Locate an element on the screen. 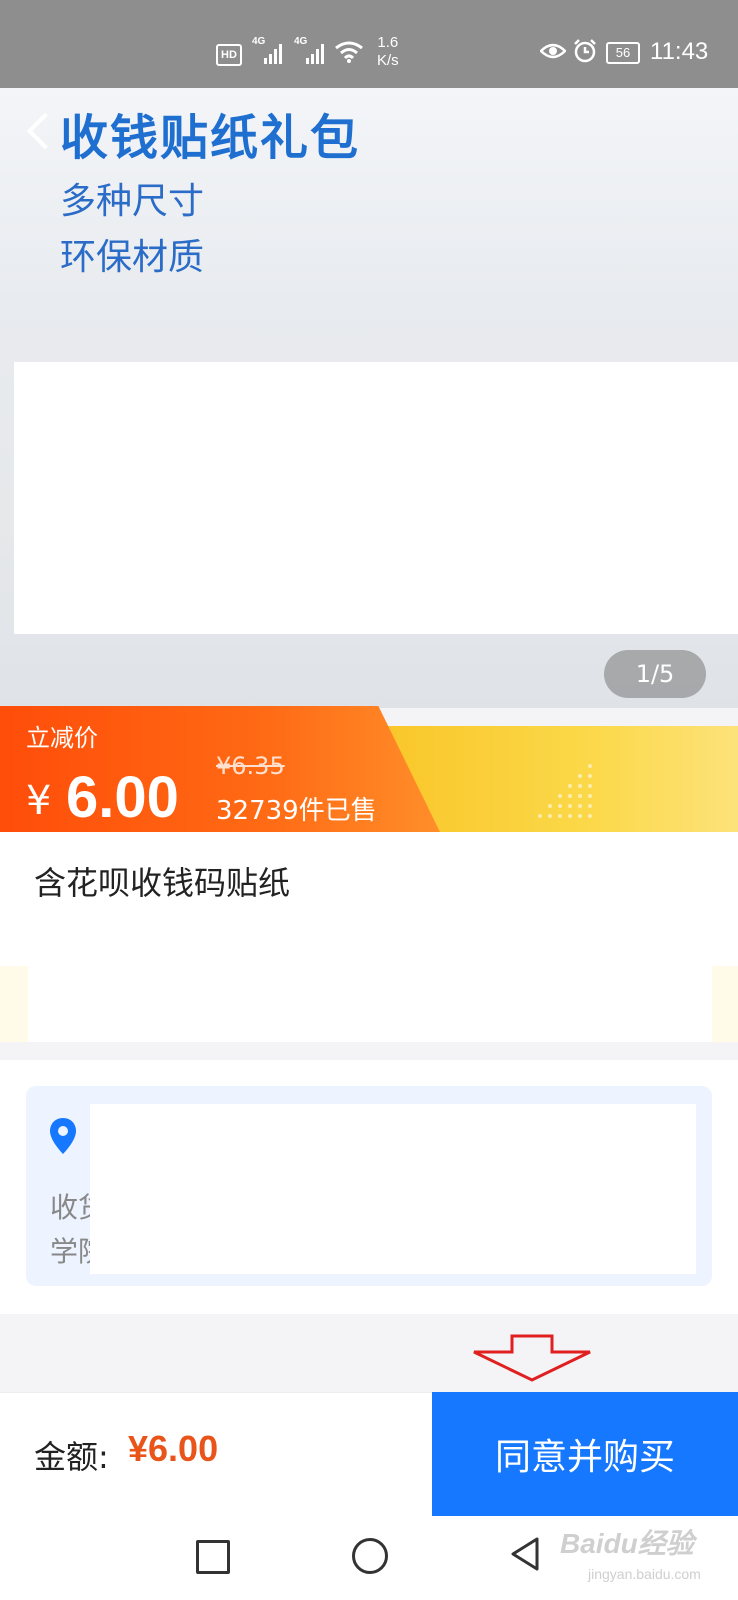 The height and width of the screenshot is (1600, 738). watermark-url: jingyan.baidu.com is located at coordinates (644, 1574).